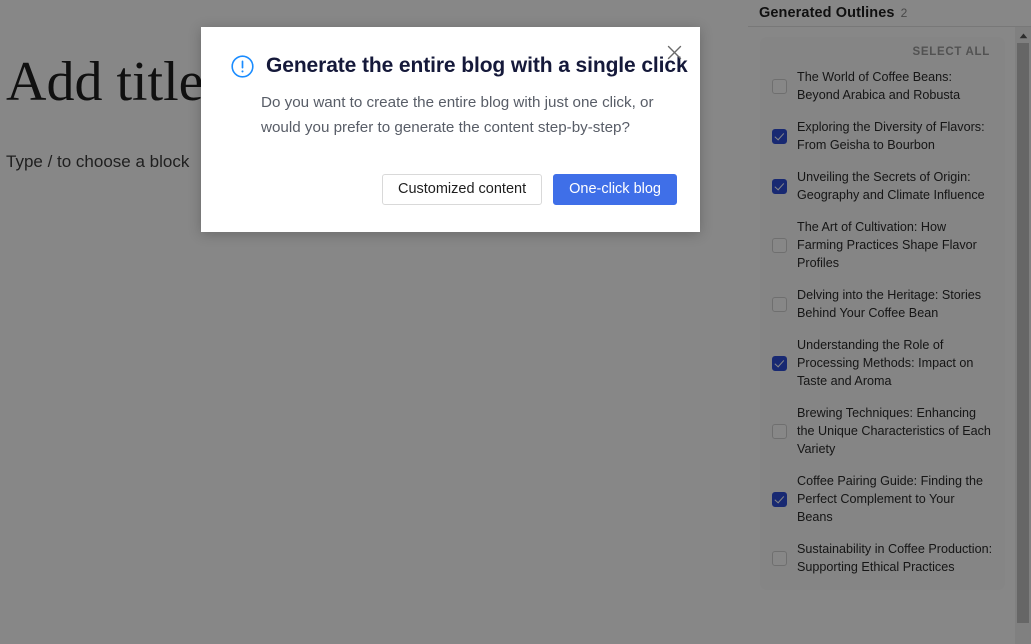 The width and height of the screenshot is (1031, 644). What do you see at coordinates (462, 189) in the screenshot?
I see `customized-content-button: Customized content` at bounding box center [462, 189].